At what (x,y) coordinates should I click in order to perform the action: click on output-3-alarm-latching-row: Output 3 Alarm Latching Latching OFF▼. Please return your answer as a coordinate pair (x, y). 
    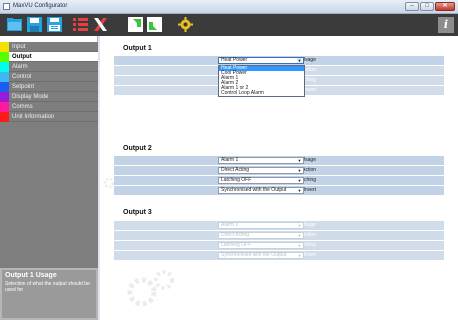
    Looking at the image, I should click on (279, 245).